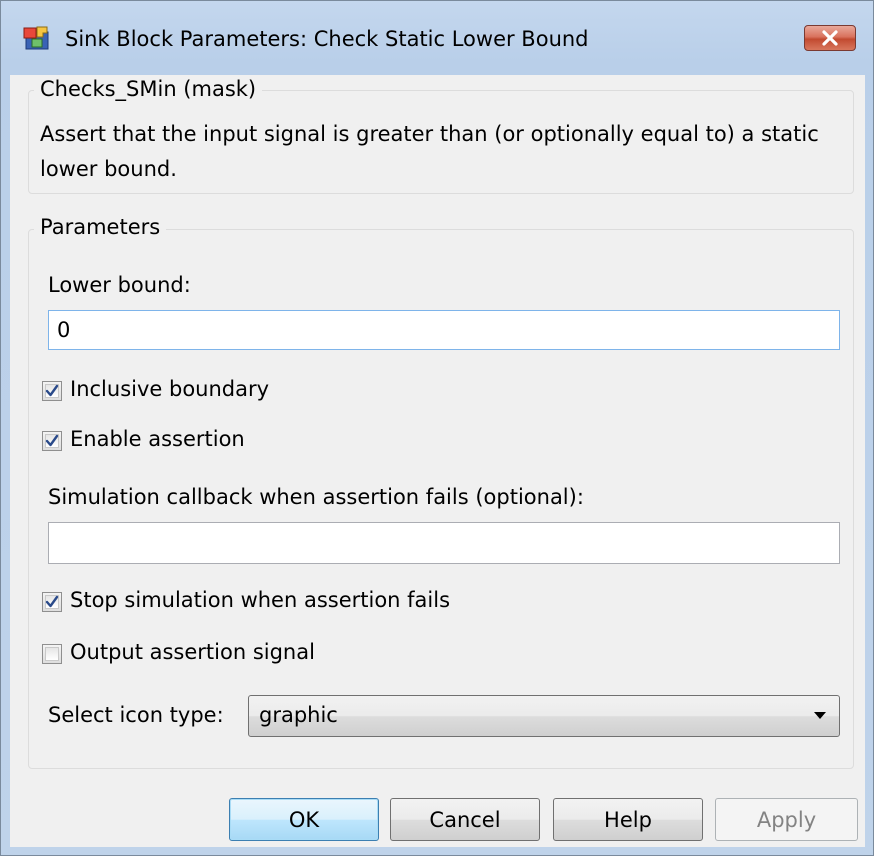 Image resolution: width=874 pixels, height=856 pixels. I want to click on stop-simulation-label: Stop simulation when assertion fails, so click(260, 600).